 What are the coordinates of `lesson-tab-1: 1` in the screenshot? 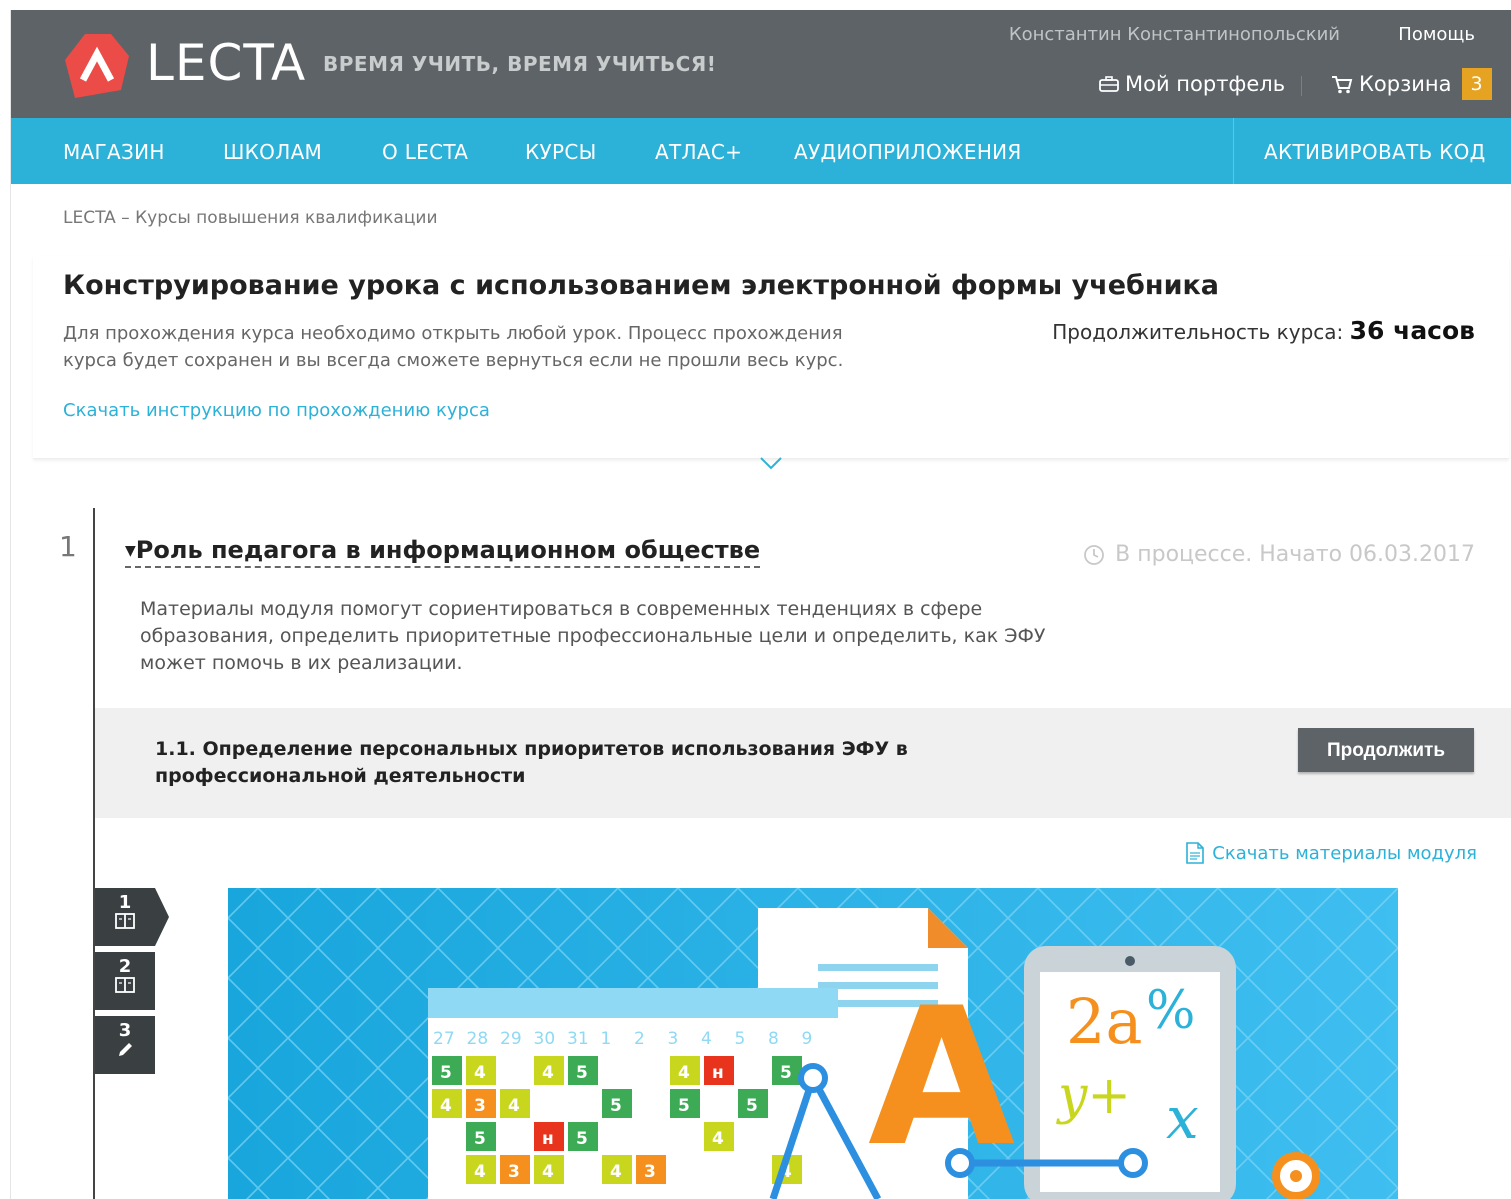 It's located at (125, 917).